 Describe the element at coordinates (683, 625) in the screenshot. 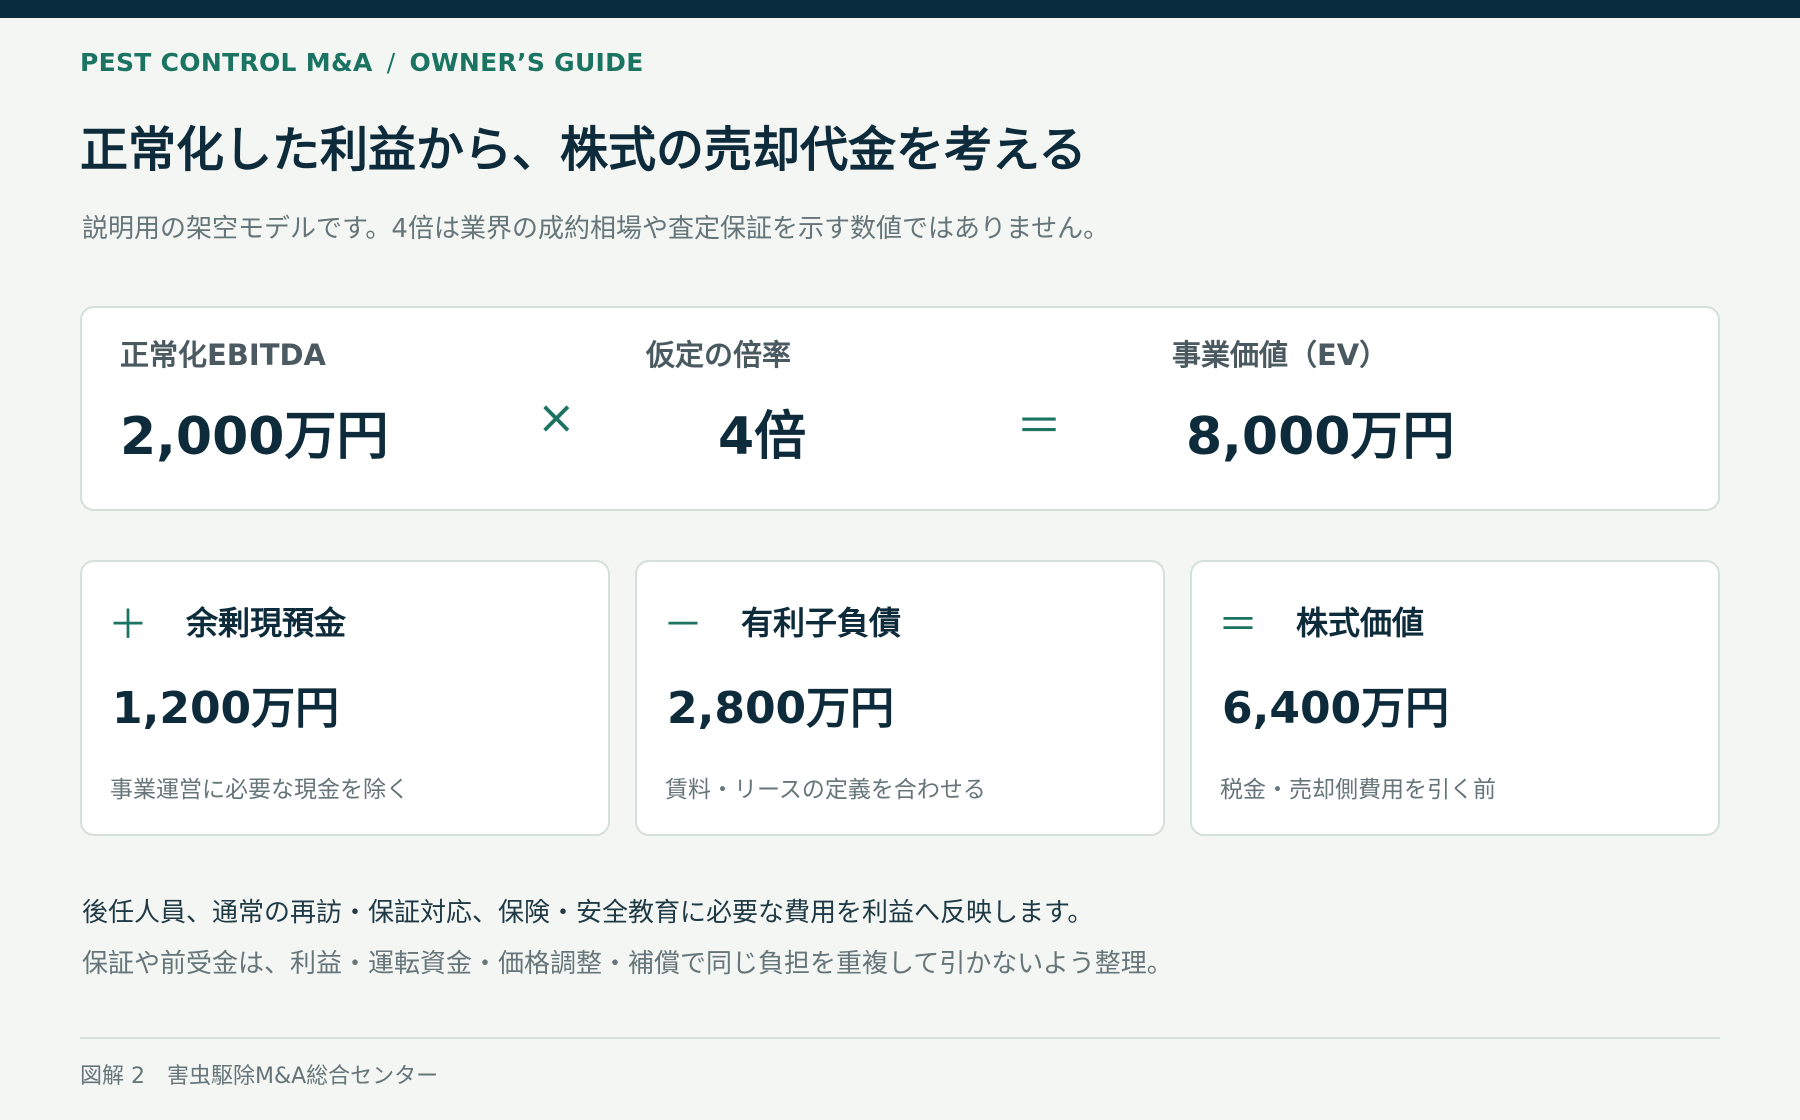

I see `minus-icon: －` at that location.